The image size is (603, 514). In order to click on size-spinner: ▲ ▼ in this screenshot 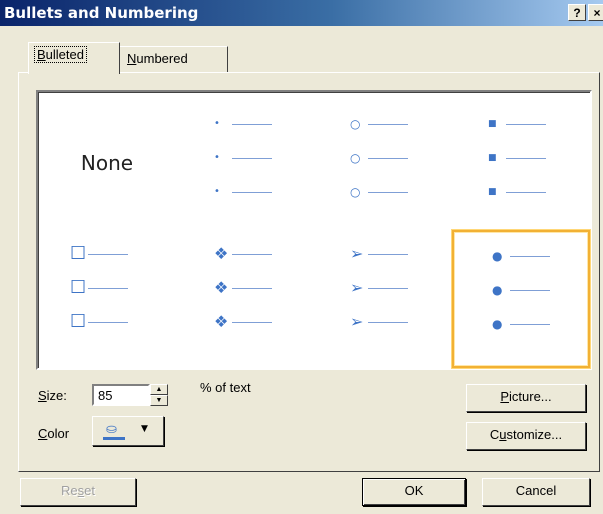, I will do `click(159, 395)`.